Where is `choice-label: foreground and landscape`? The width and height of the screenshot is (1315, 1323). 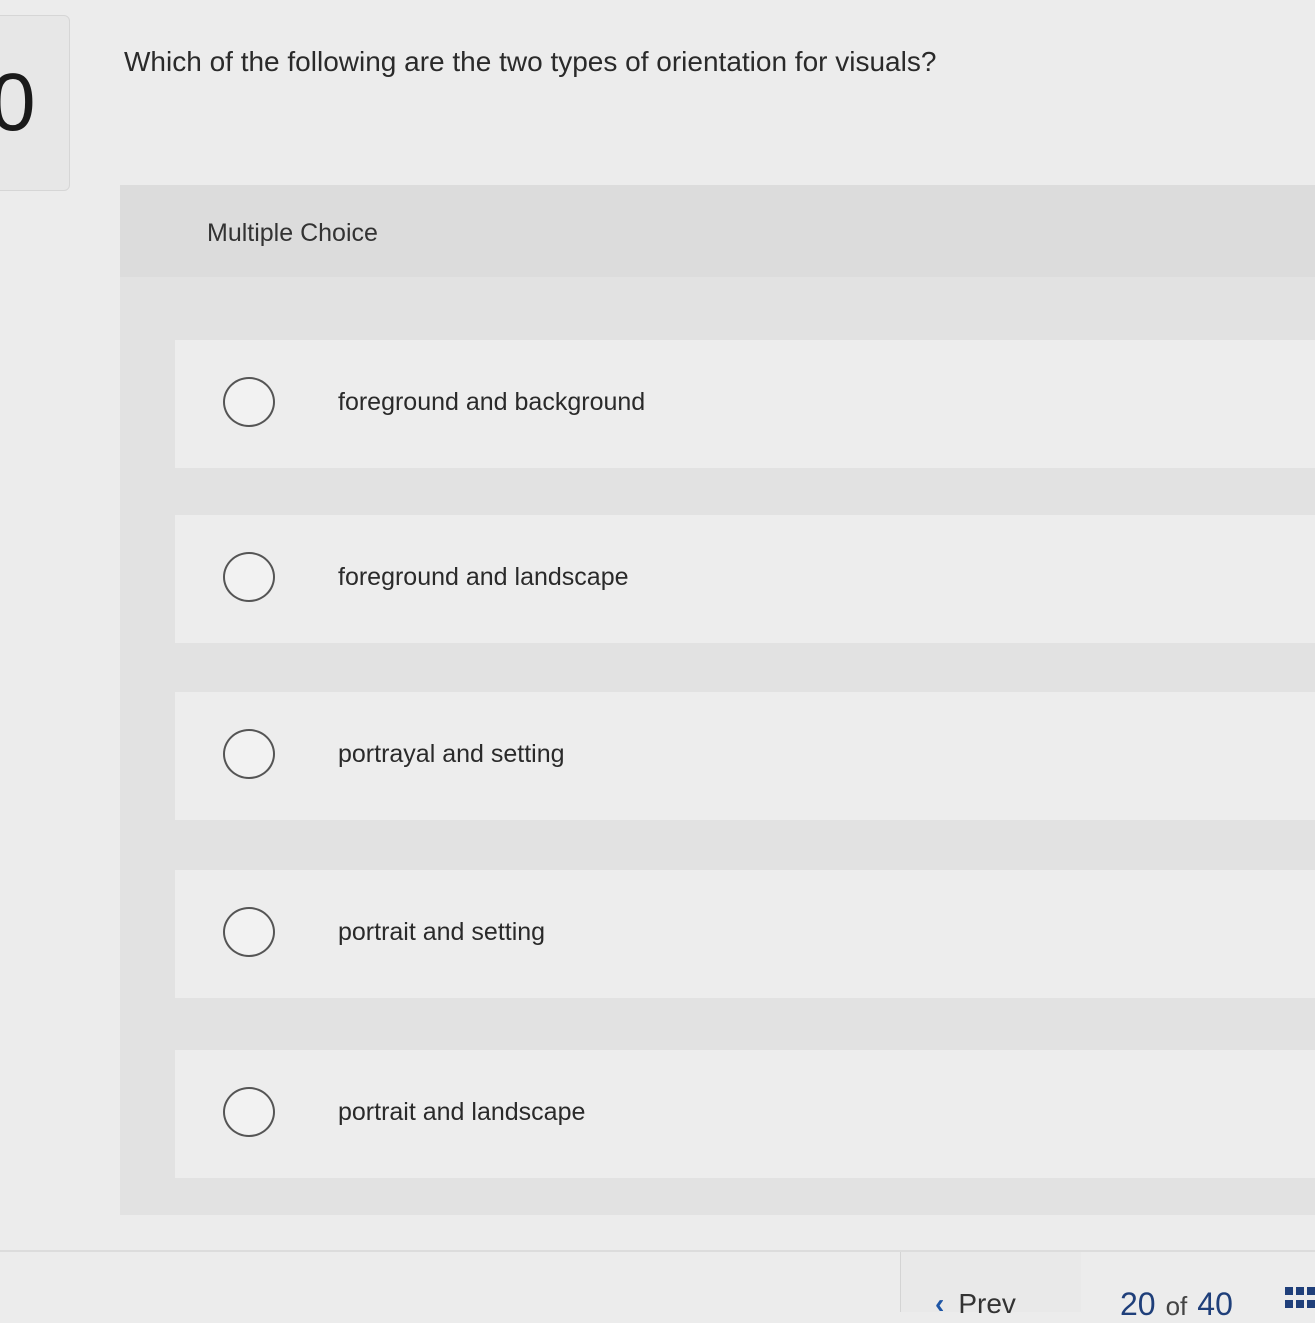
choice-label: foreground and landscape is located at coordinates (483, 577).